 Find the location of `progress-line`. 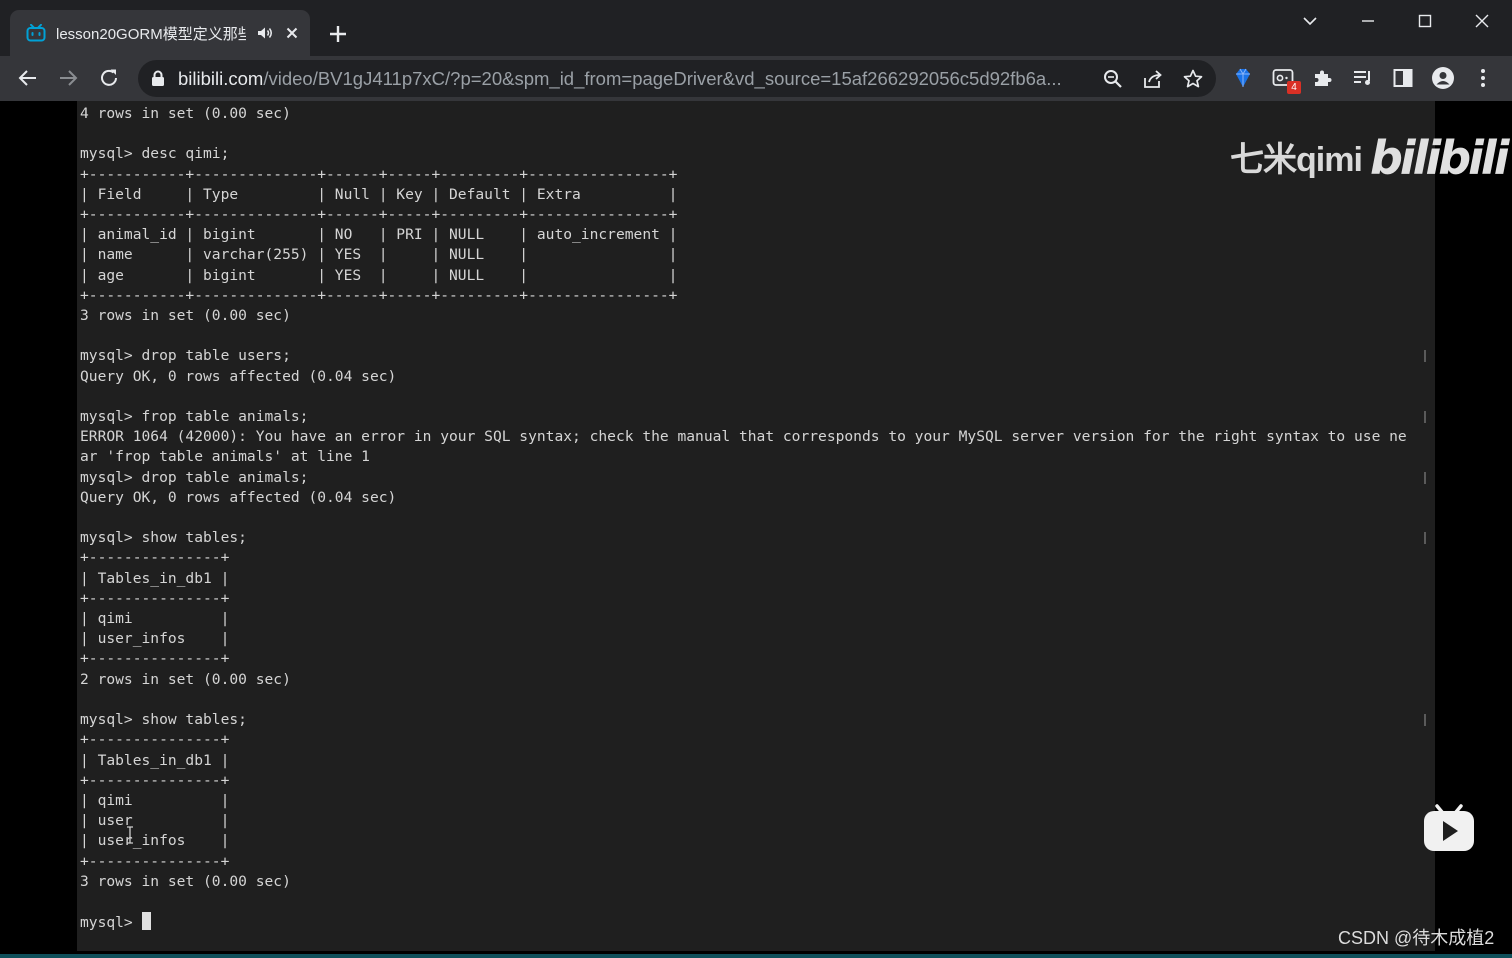

progress-line is located at coordinates (756, 956).